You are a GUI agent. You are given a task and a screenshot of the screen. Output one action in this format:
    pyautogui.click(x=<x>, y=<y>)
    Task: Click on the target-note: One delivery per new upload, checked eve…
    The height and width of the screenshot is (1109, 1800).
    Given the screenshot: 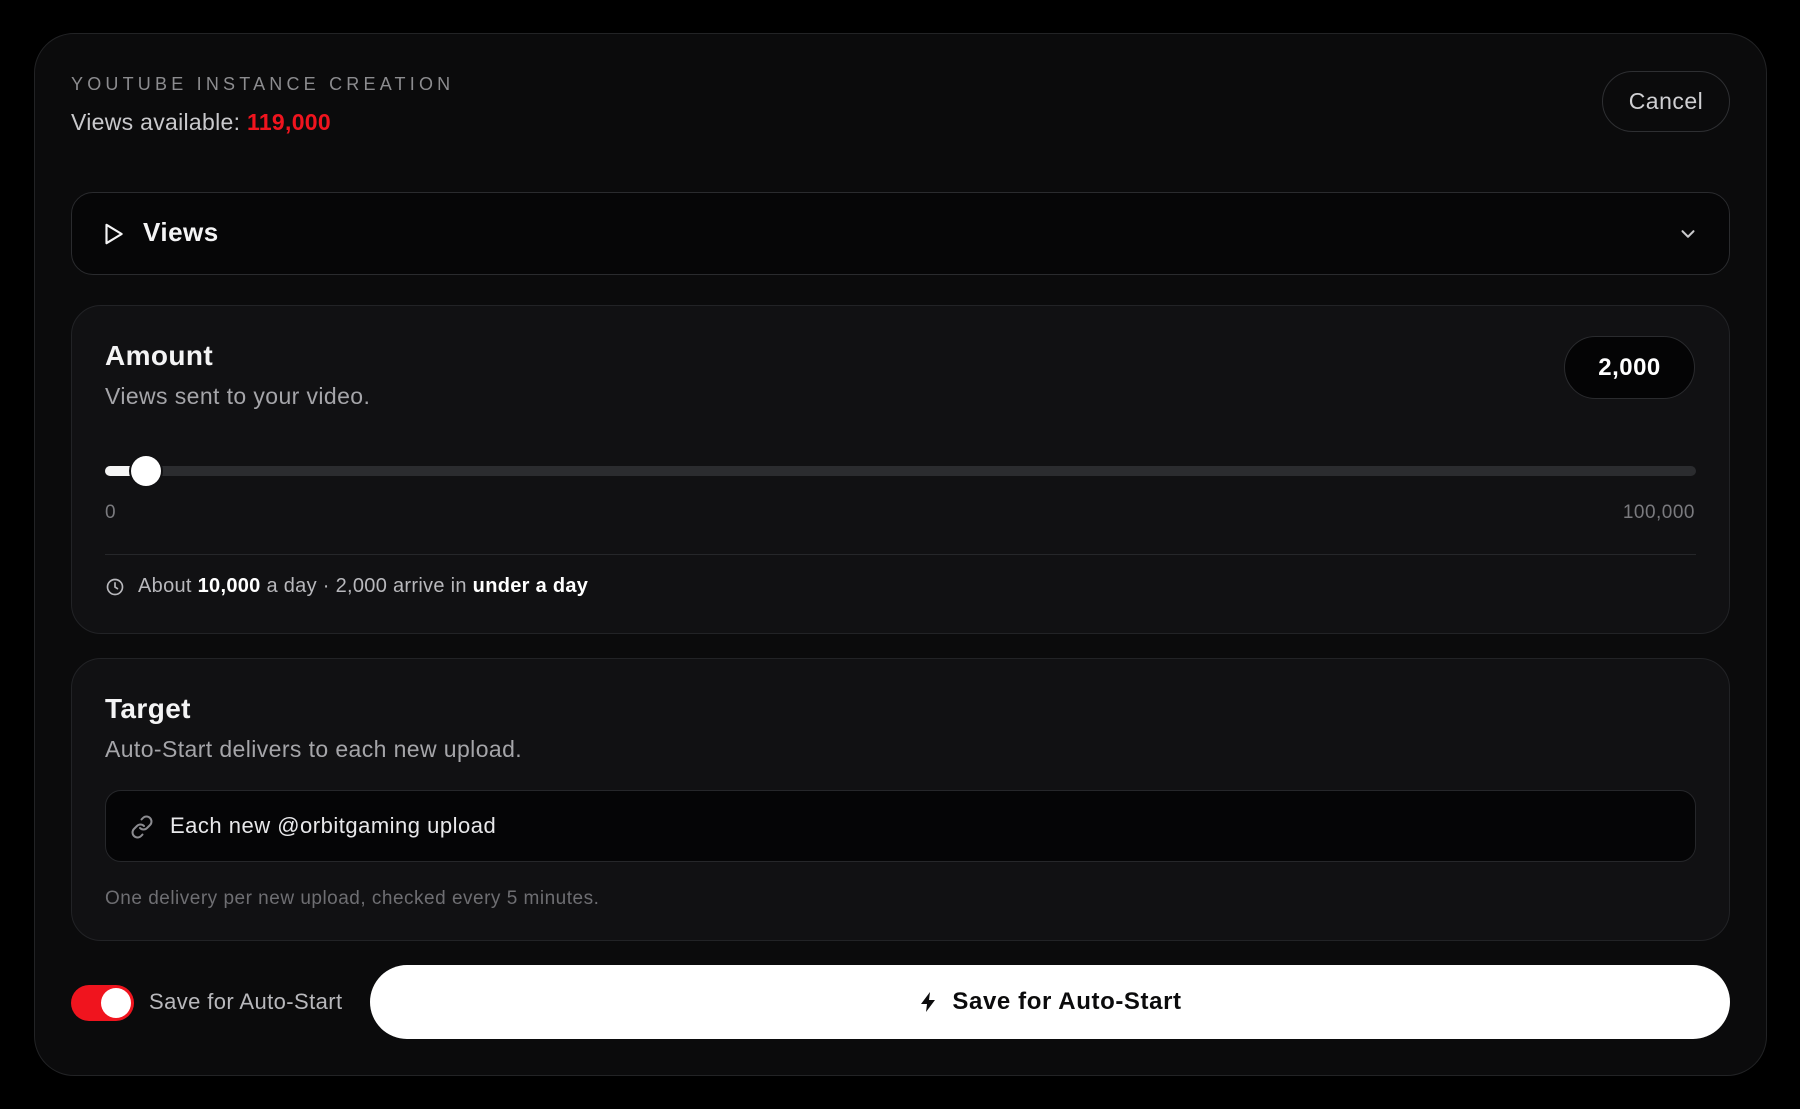 What is the action you would take?
    pyautogui.click(x=352, y=898)
    